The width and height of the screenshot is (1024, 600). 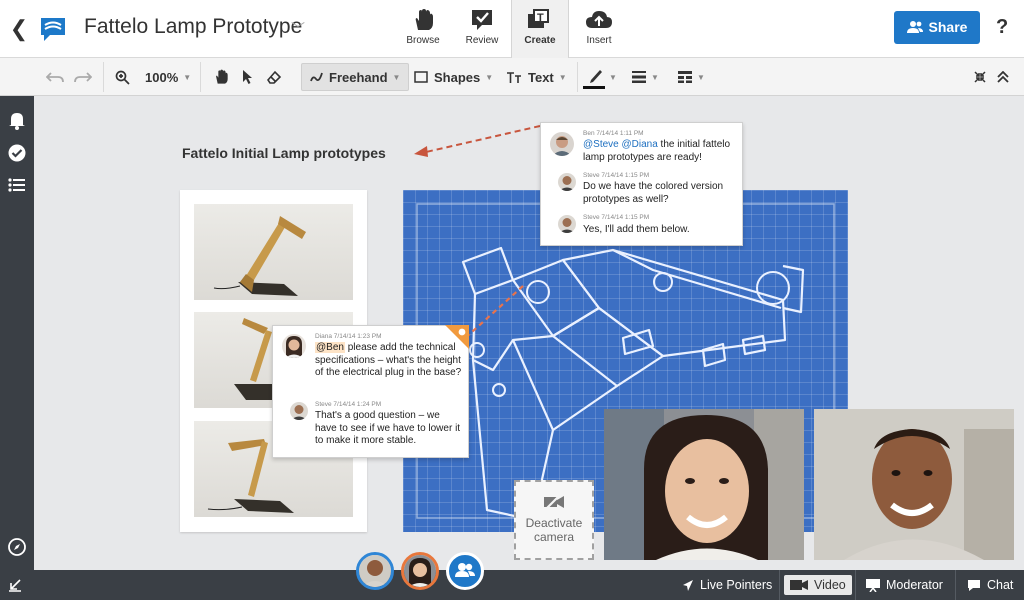 I want to click on participants-list-button, so click(x=465, y=571).